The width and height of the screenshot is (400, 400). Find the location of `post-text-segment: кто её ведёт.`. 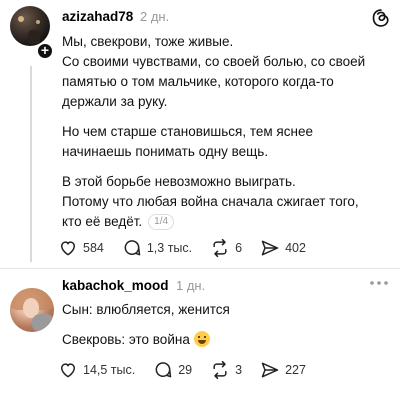

post-text-segment: кто её ведёт. is located at coordinates (102, 221).